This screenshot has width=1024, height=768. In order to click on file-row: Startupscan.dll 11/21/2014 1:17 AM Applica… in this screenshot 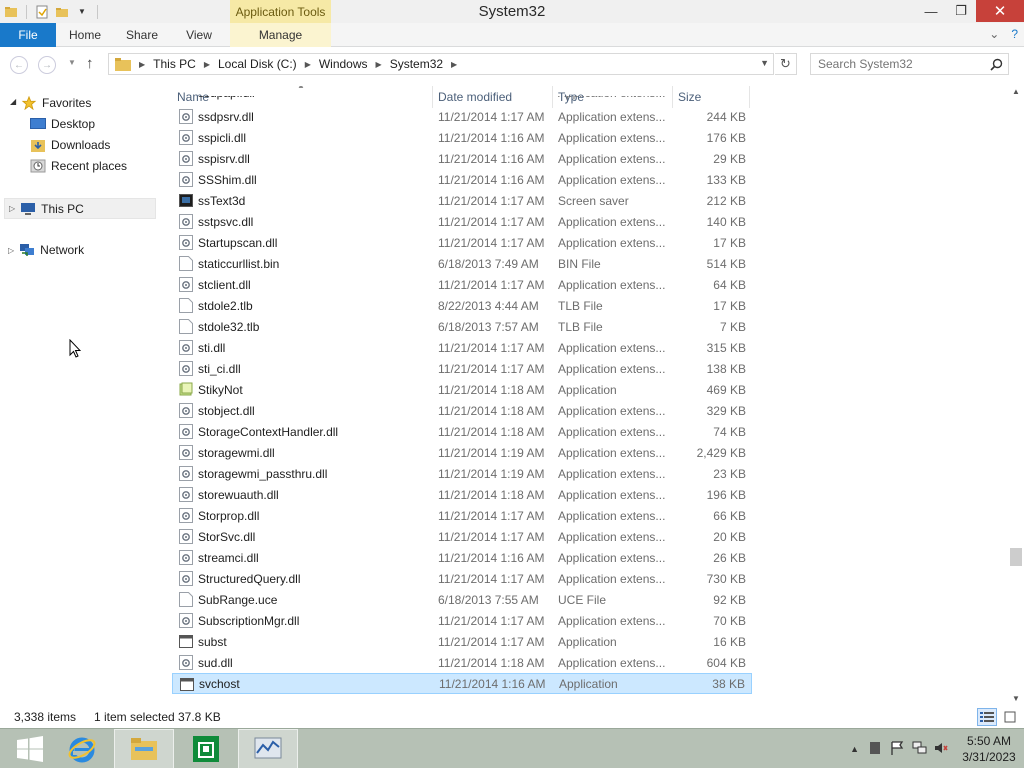, I will do `click(462, 242)`.